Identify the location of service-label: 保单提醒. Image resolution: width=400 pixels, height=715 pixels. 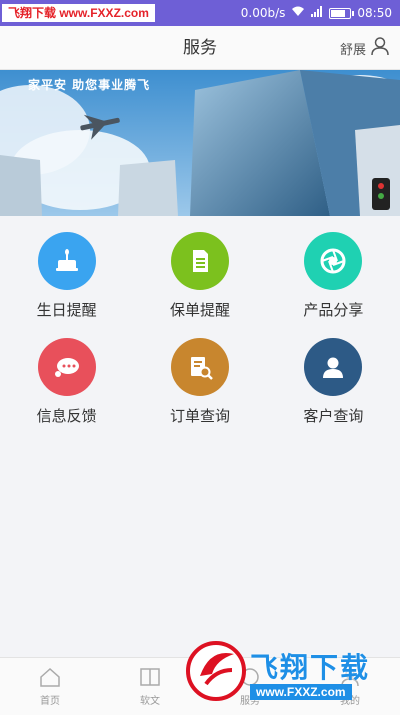
(199, 310).